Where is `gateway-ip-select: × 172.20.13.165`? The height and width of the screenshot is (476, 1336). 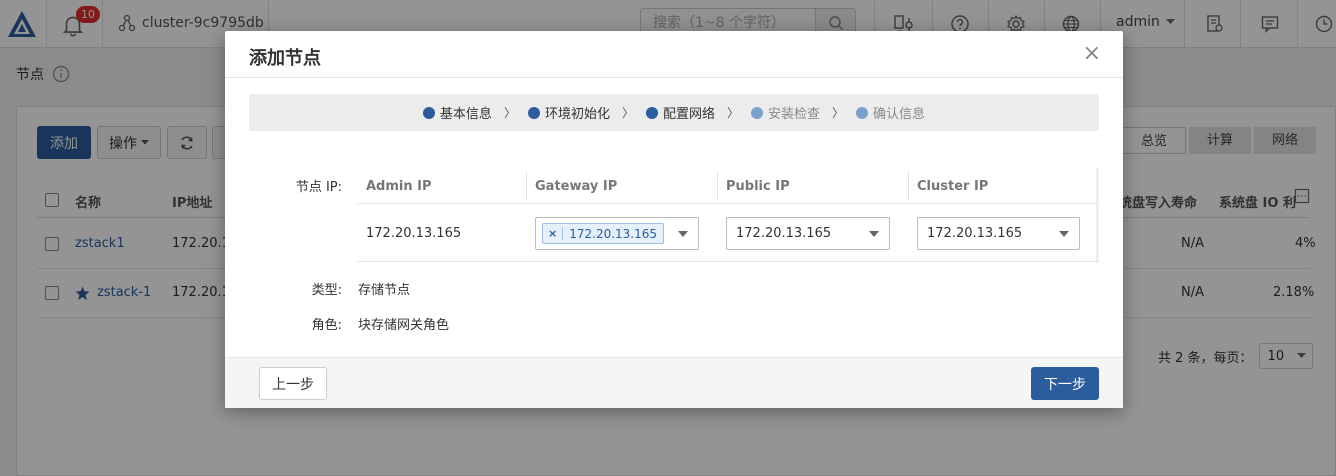 gateway-ip-select: × 172.20.13.165 is located at coordinates (617, 233).